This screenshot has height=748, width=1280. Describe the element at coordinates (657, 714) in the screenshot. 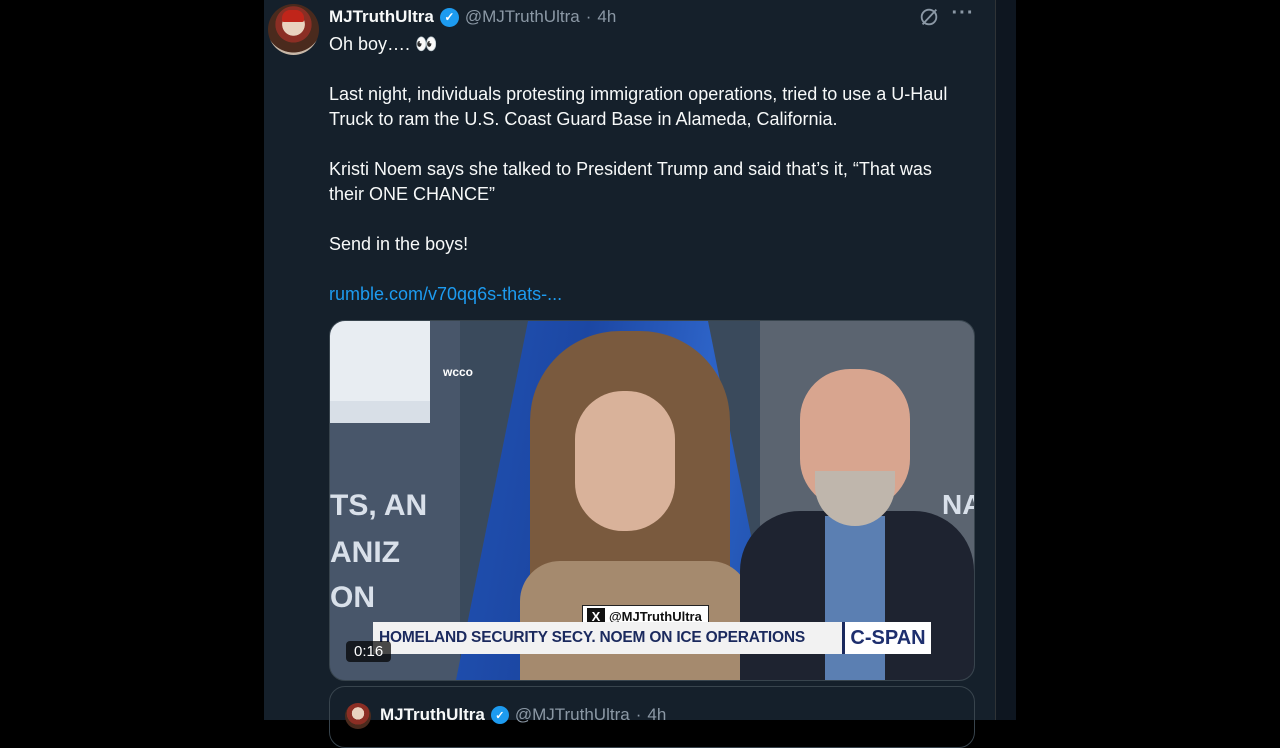

I see `quoted-time: 4h` at that location.